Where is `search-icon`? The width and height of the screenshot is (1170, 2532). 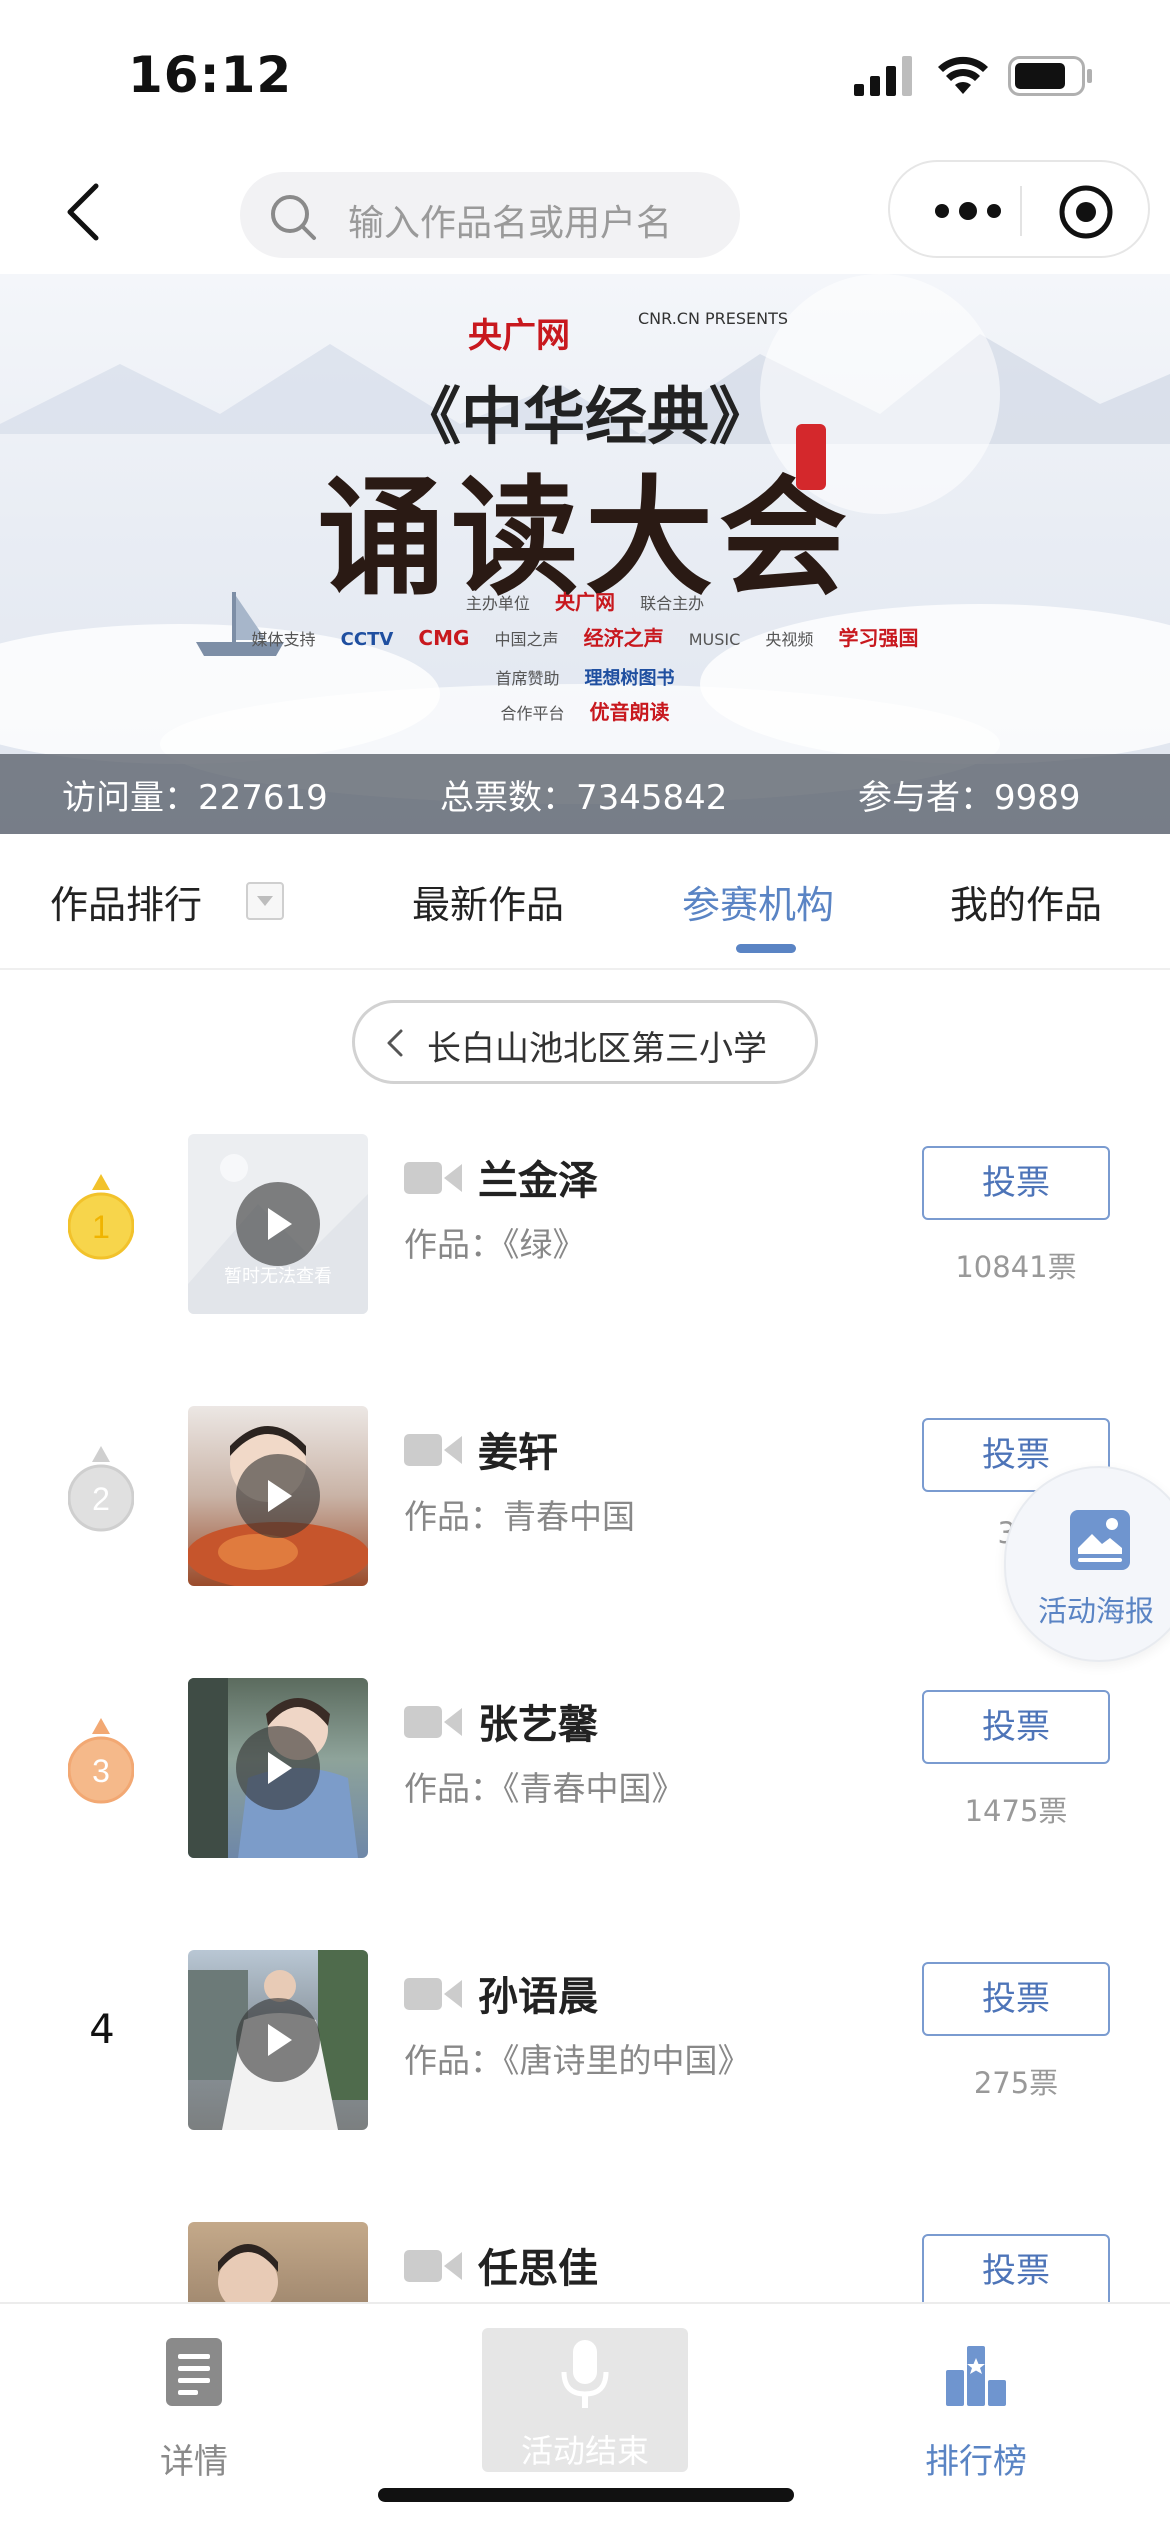 search-icon is located at coordinates (293, 217).